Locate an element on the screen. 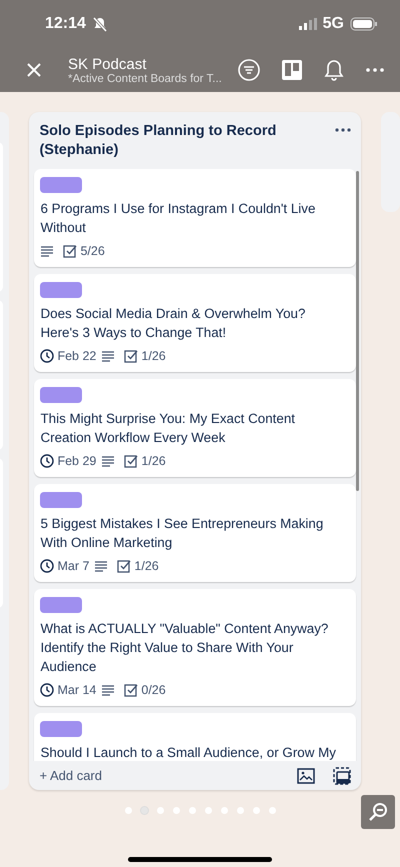 The height and width of the screenshot is (867, 400). list-card: What is ACTUALLY "Valuable" Content Anyway? Identify the Right Value to Share With Your Audience Mar 14 0/26 is located at coordinates (195, 647).